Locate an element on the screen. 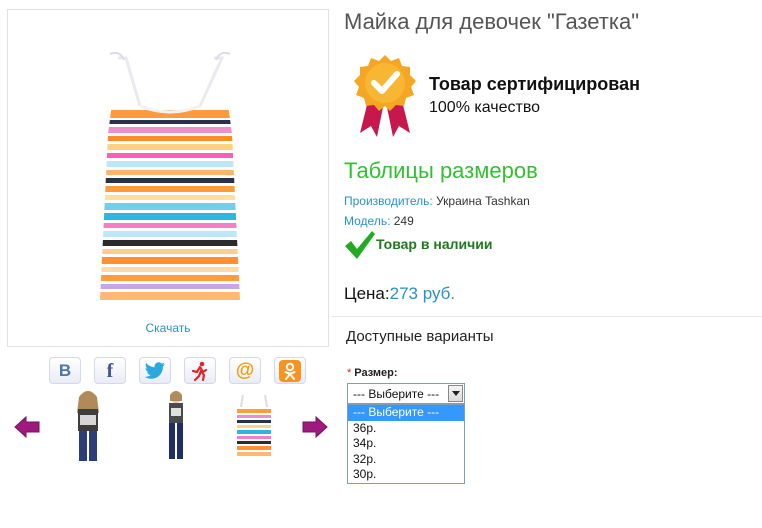  options-title: Доступные варианты is located at coordinates (420, 336).